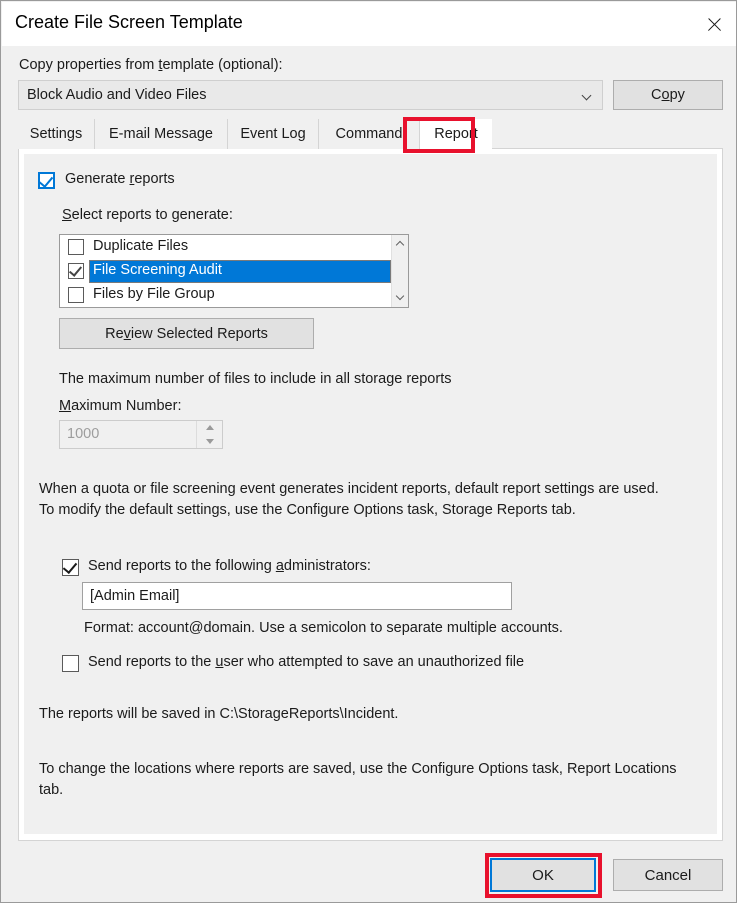 This screenshot has width=737, height=903. I want to click on list-item: Duplicate Files, so click(225, 248).